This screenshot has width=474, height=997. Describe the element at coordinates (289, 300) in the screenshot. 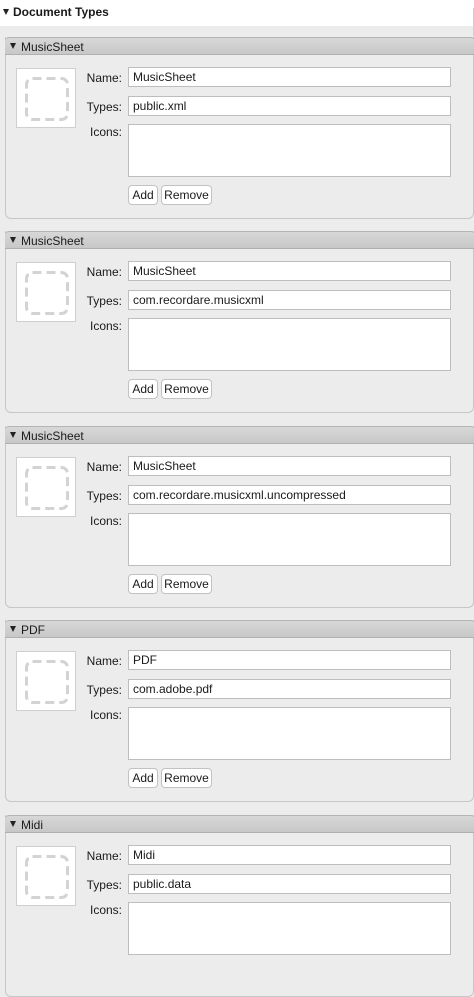

I see `types-field: com.recordare.musicxml` at that location.